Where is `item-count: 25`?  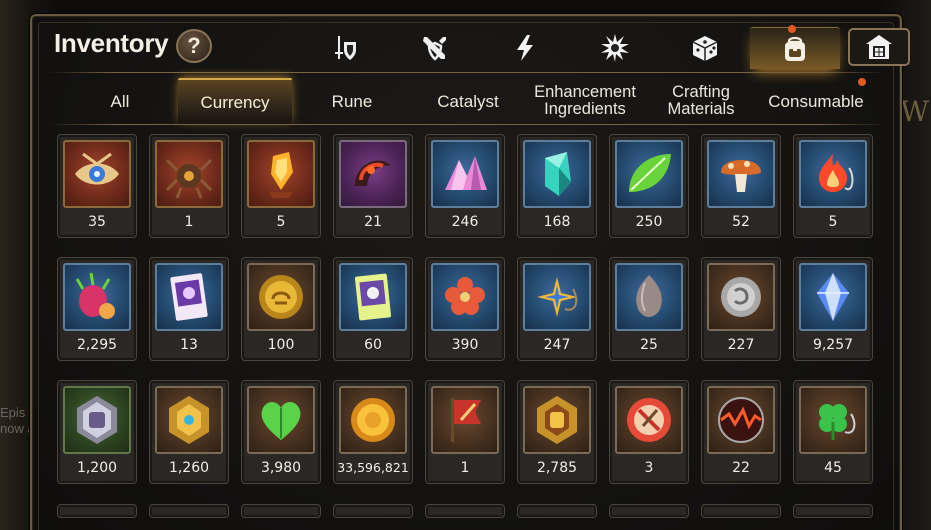
item-count: 25 is located at coordinates (649, 345).